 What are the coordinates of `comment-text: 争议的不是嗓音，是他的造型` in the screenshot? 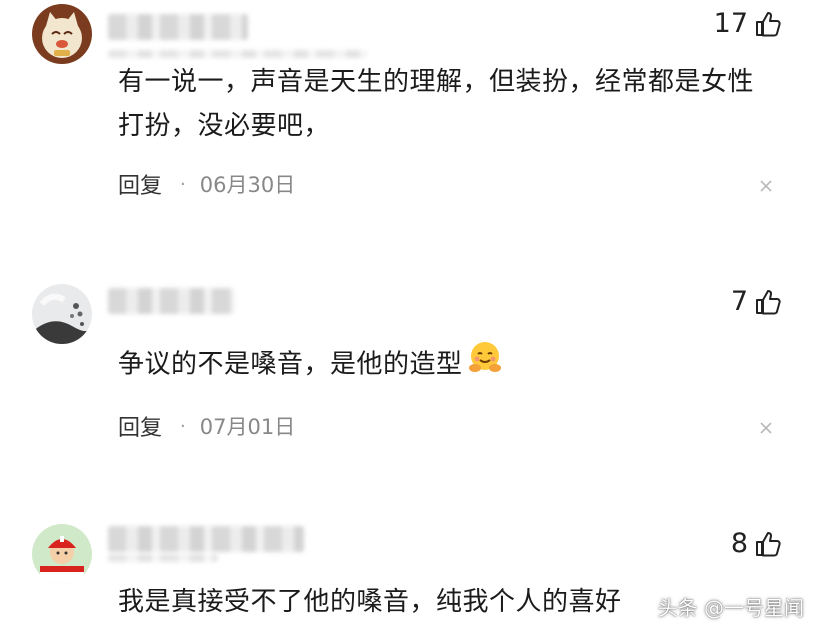 It's located at (290, 364).